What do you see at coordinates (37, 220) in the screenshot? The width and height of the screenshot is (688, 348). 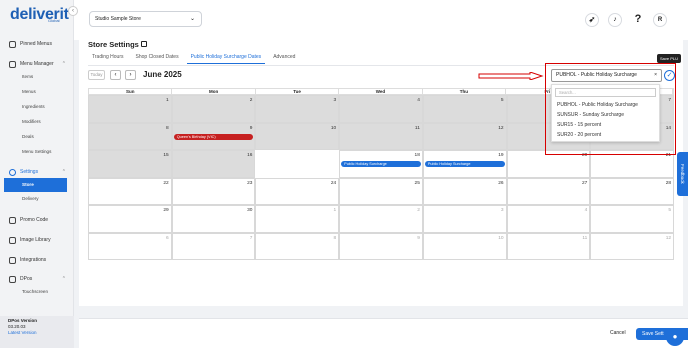 I see `sidebar-item-promo-code: Promo Code` at bounding box center [37, 220].